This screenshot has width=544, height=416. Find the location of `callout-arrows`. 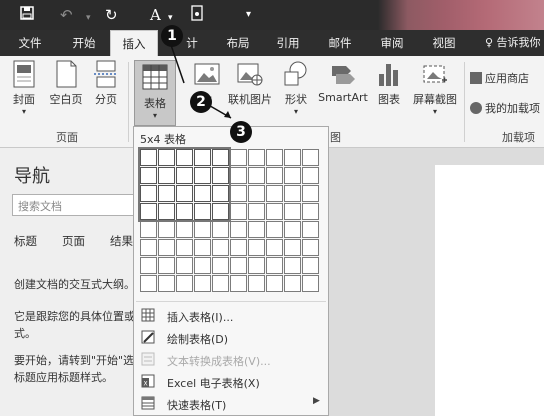

callout-arrows is located at coordinates (201, 81).